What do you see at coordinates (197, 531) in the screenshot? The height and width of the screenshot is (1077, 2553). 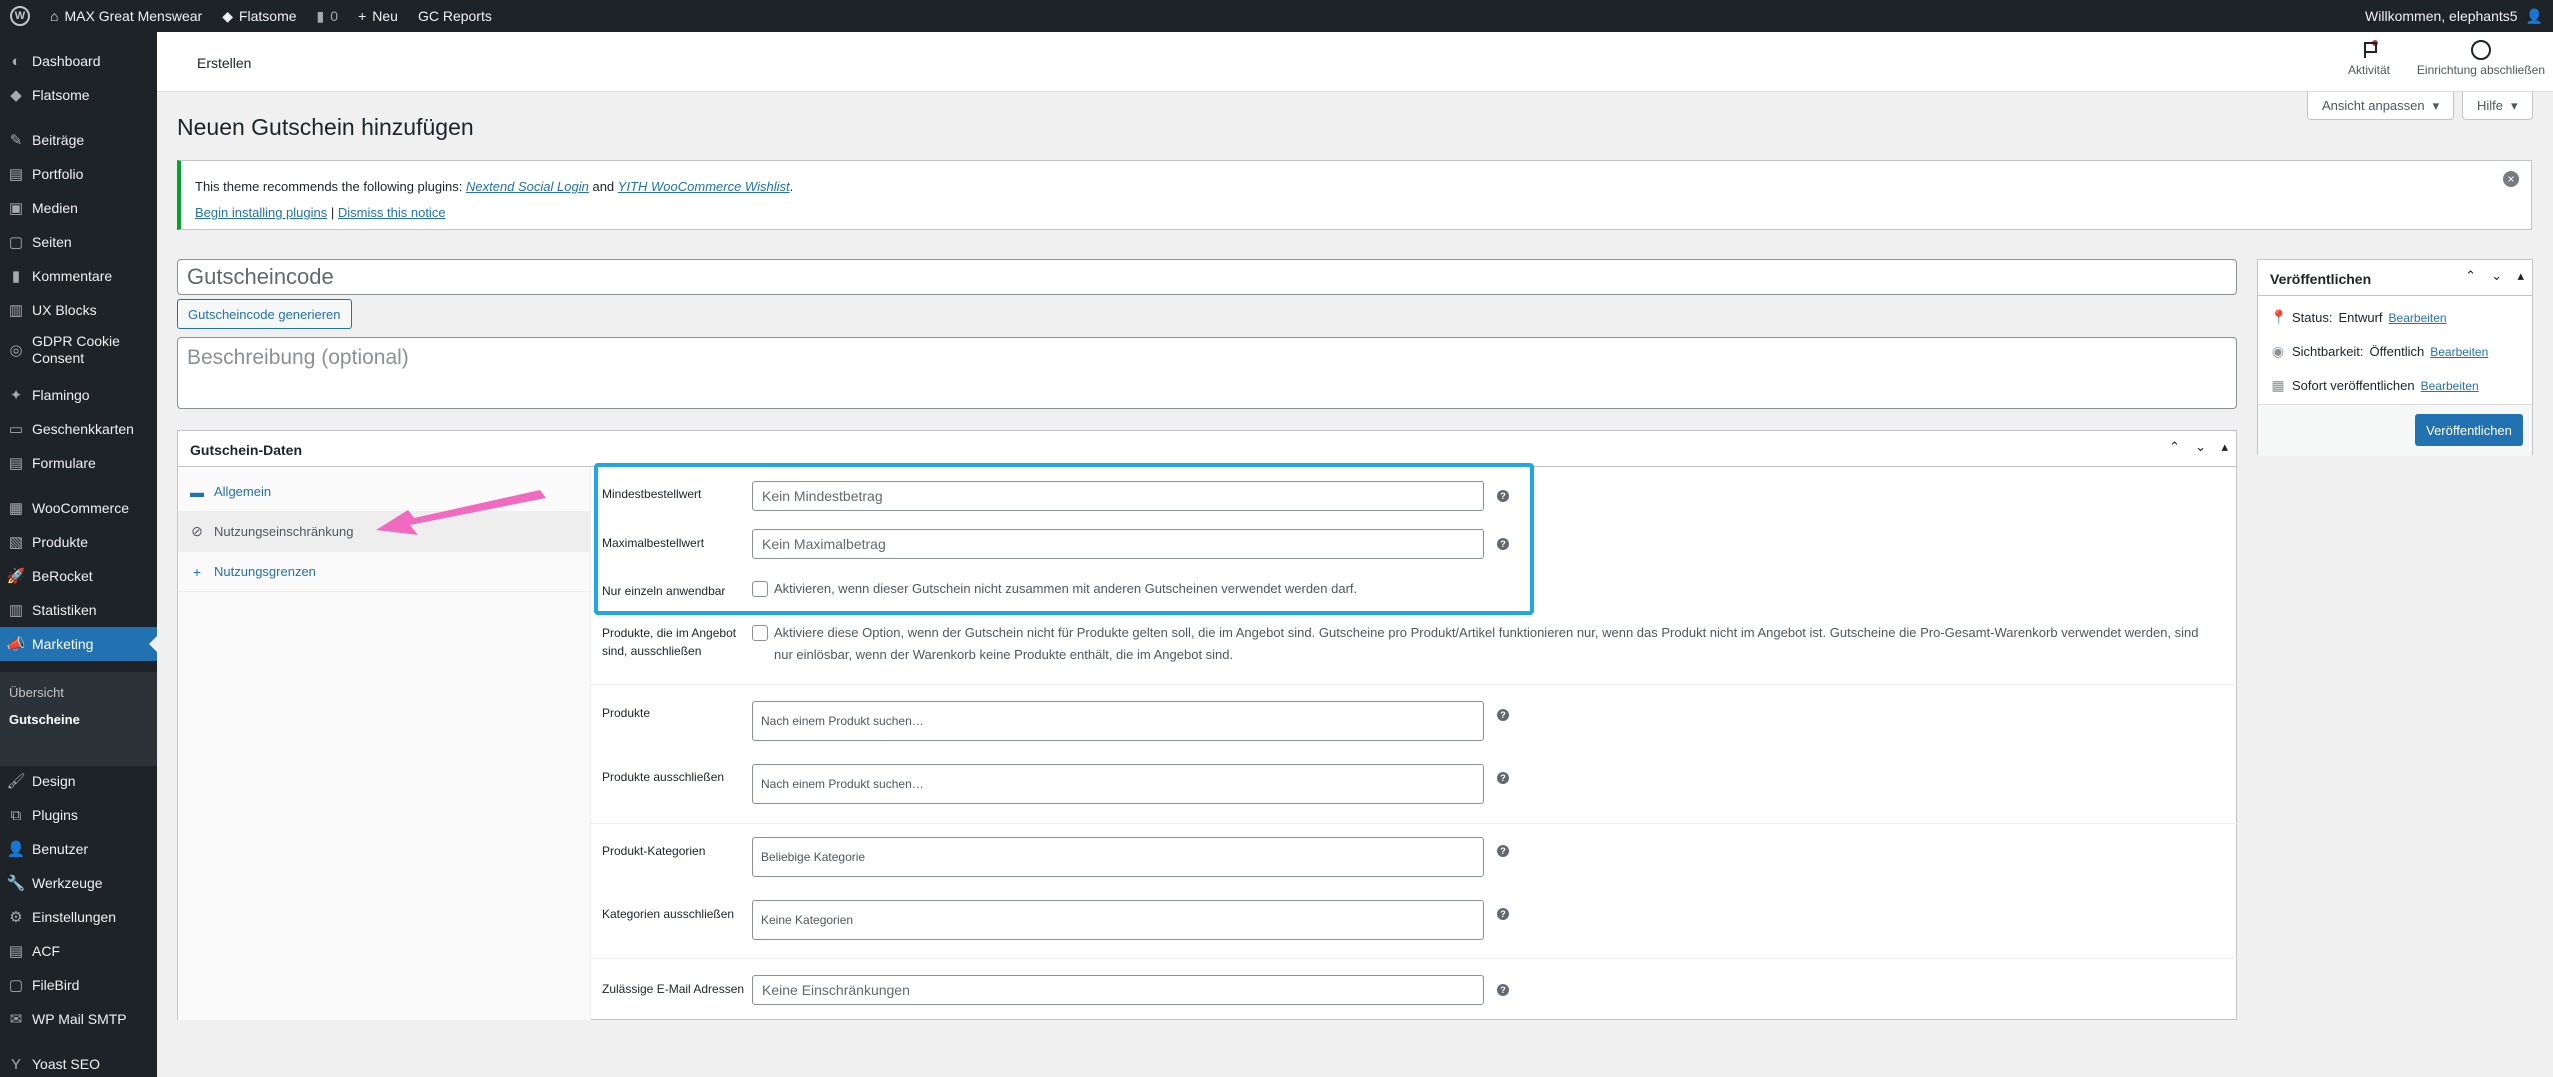 I see `restriction-icon: ⊘` at bounding box center [197, 531].